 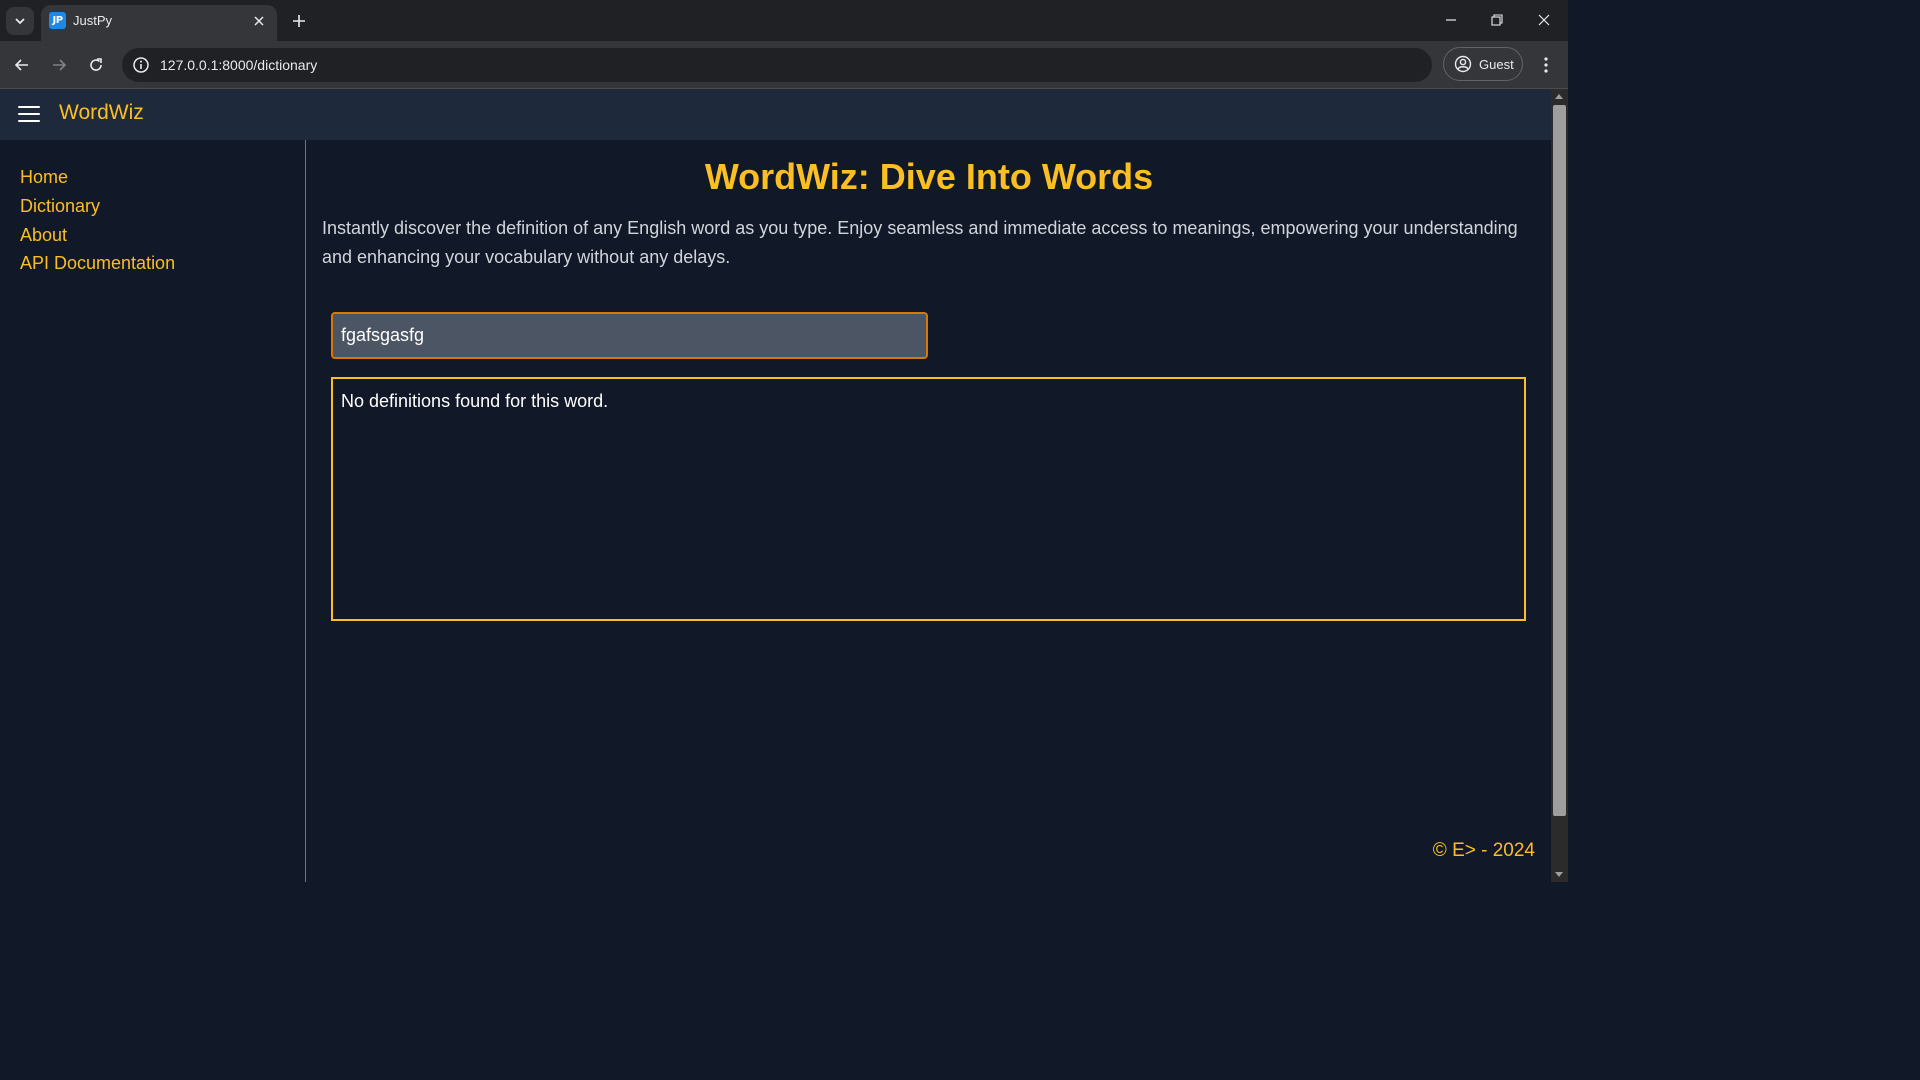 I want to click on back-button, so click(x=22, y=65).